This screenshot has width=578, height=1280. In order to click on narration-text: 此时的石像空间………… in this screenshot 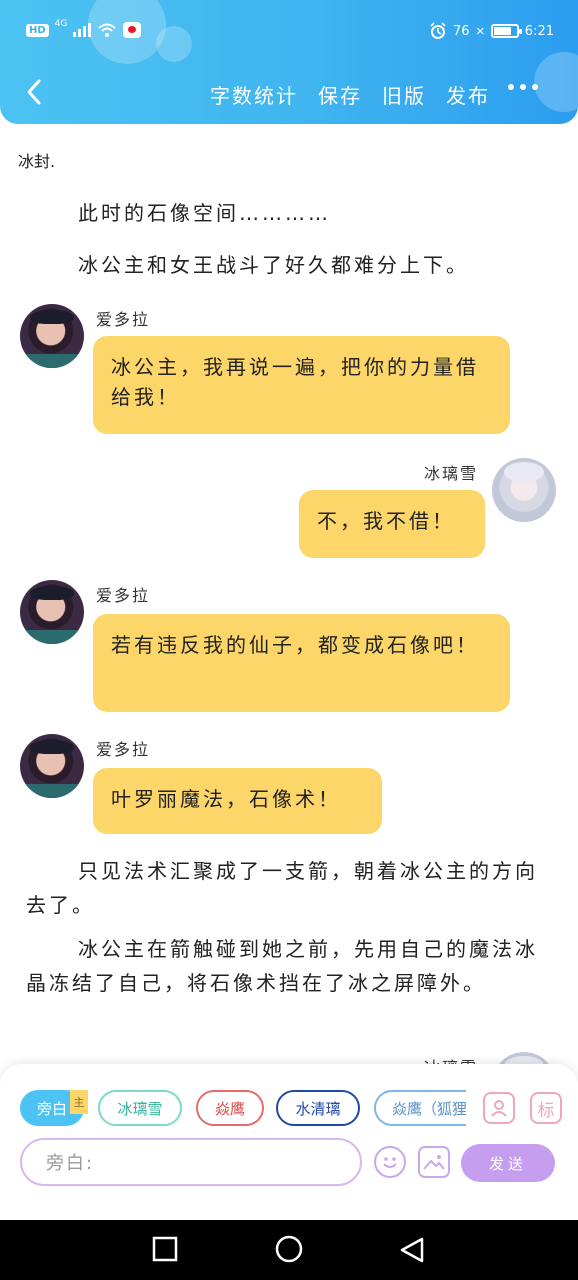, I will do `click(204, 213)`.